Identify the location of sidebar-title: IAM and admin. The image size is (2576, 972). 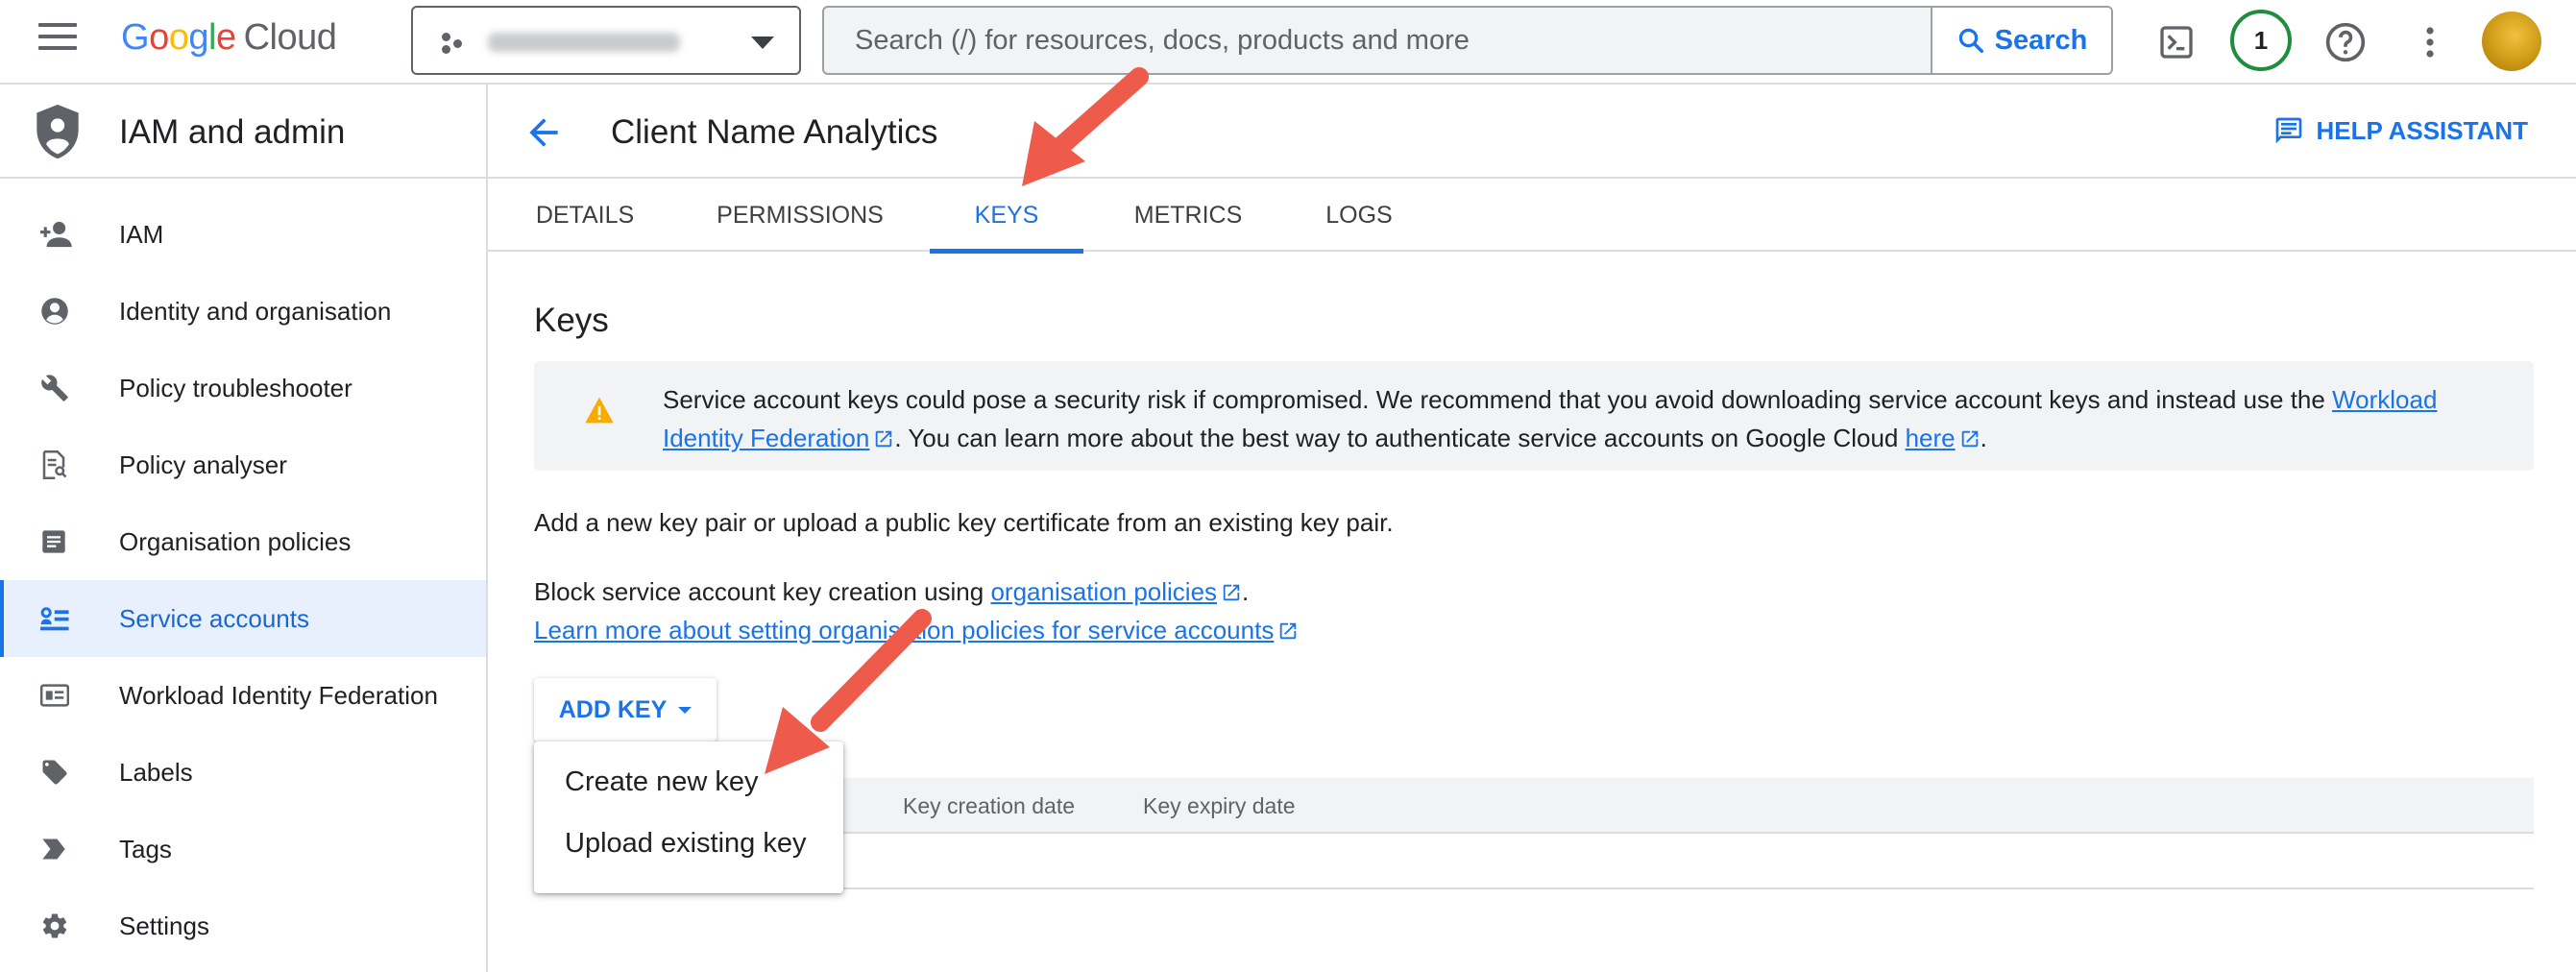
(232, 132).